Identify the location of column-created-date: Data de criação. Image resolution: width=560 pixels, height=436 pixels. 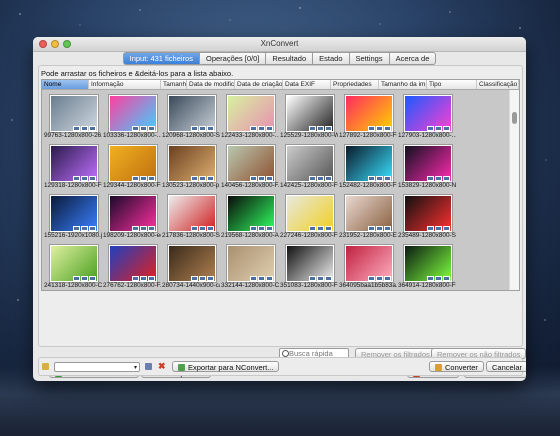
(259, 84).